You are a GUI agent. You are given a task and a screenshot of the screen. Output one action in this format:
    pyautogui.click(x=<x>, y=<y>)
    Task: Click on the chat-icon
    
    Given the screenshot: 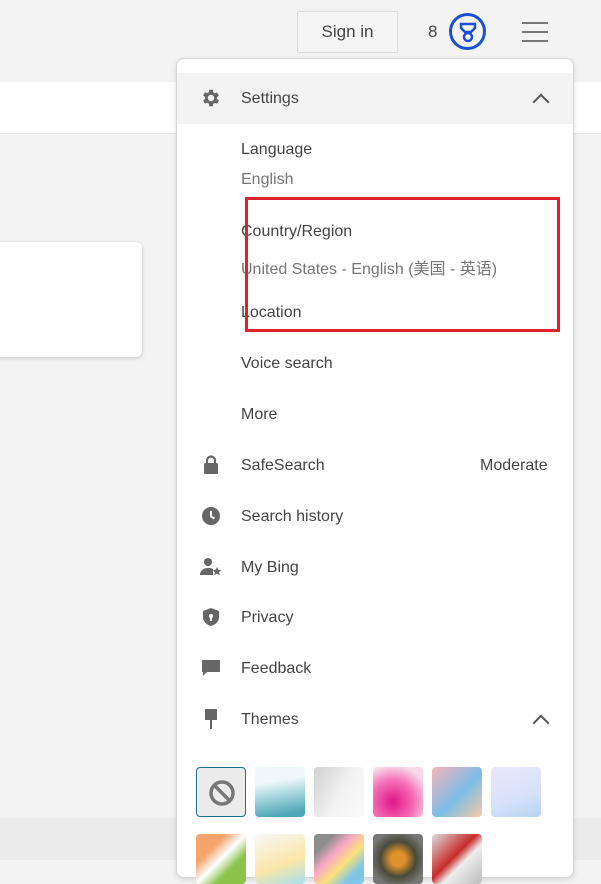 What is the action you would take?
    pyautogui.click(x=211, y=668)
    